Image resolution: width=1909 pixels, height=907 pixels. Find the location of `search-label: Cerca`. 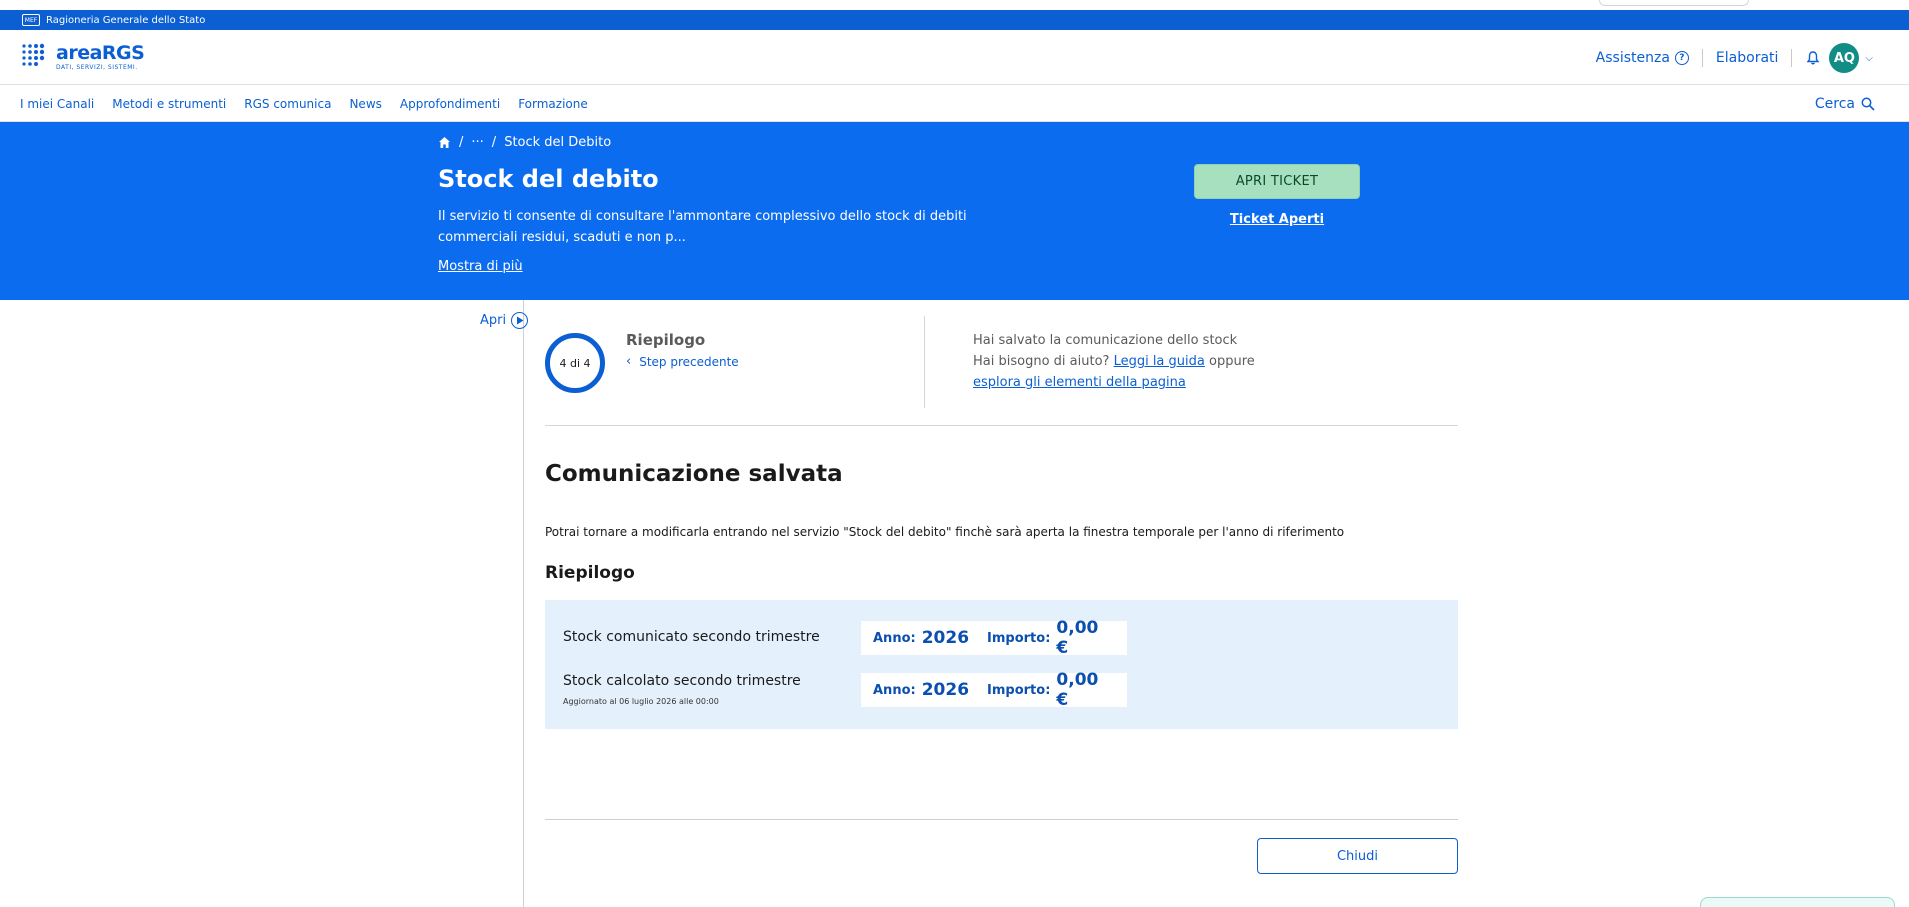

search-label: Cerca is located at coordinates (1834, 104).